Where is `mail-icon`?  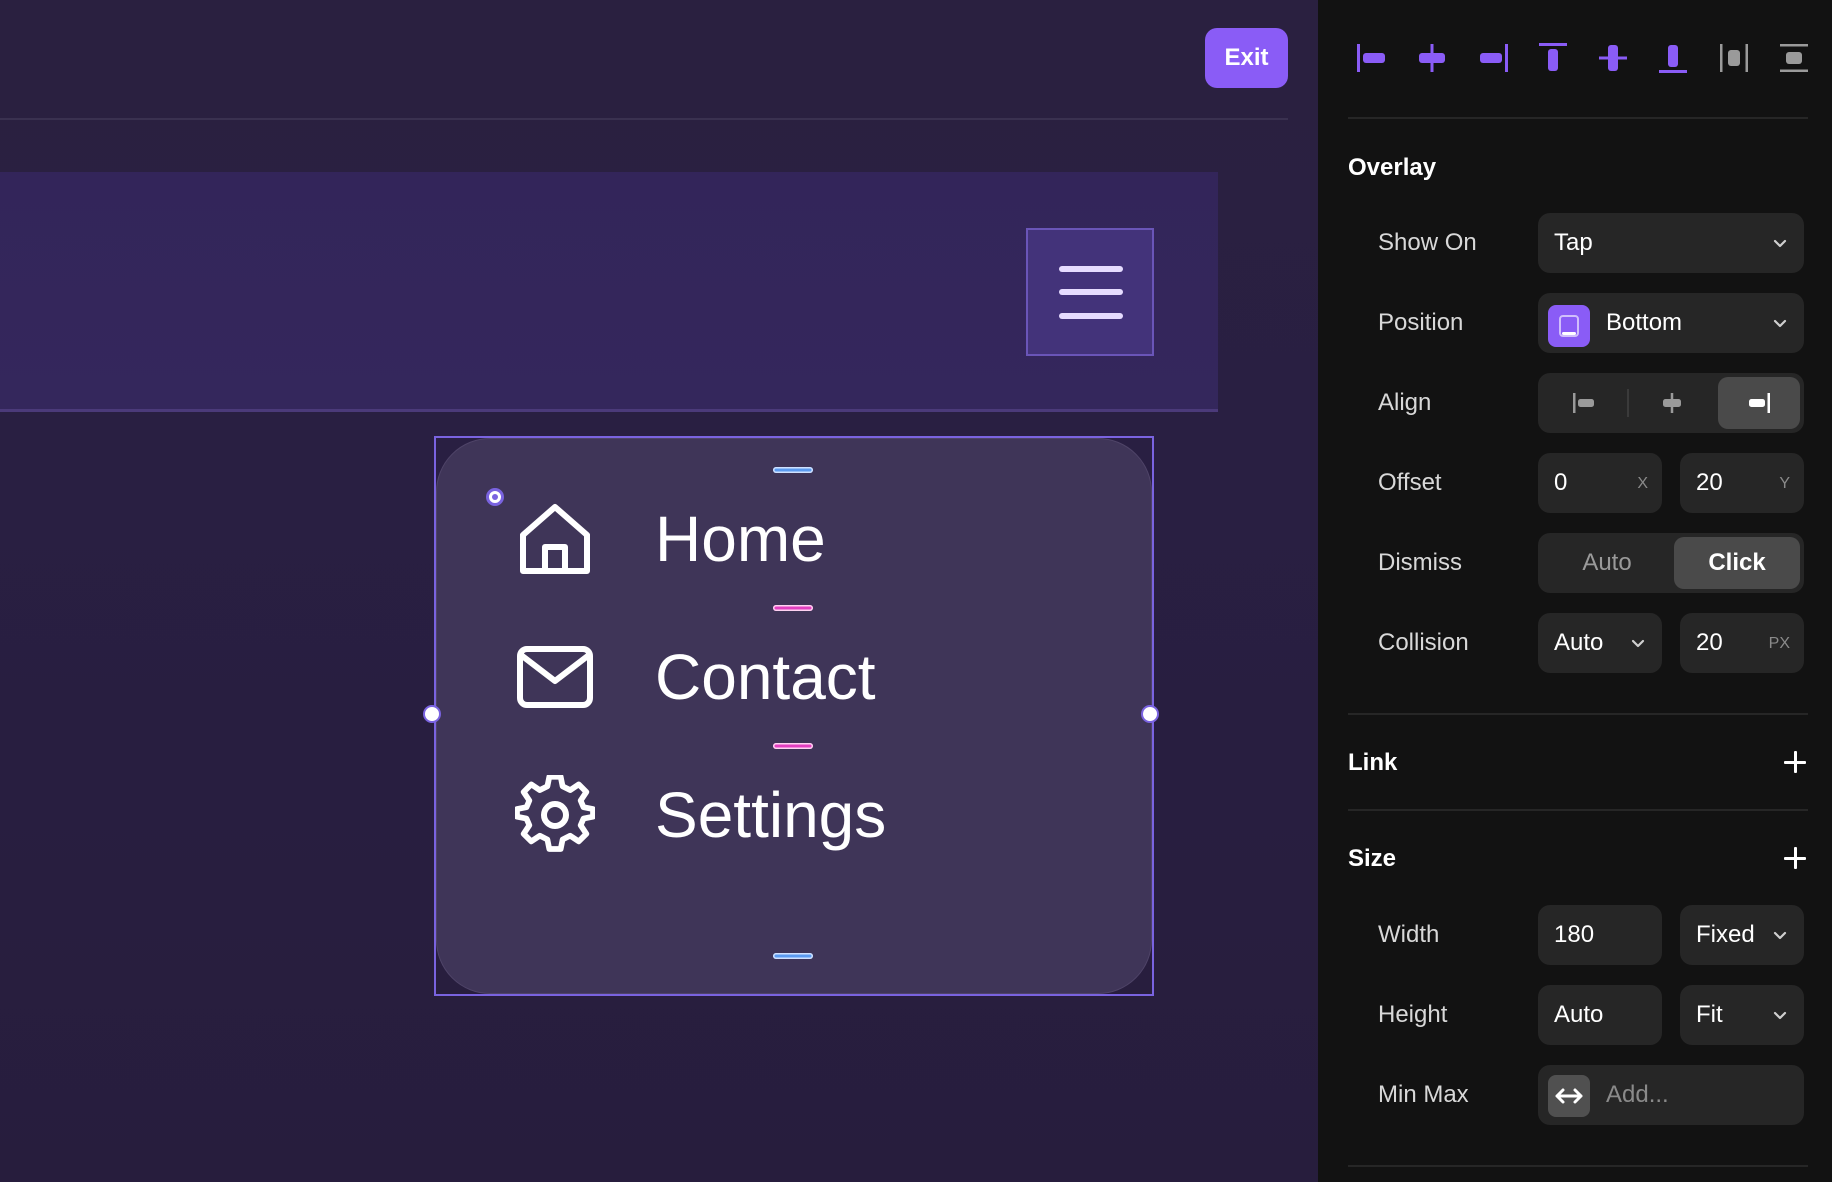
mail-icon is located at coordinates (555, 677).